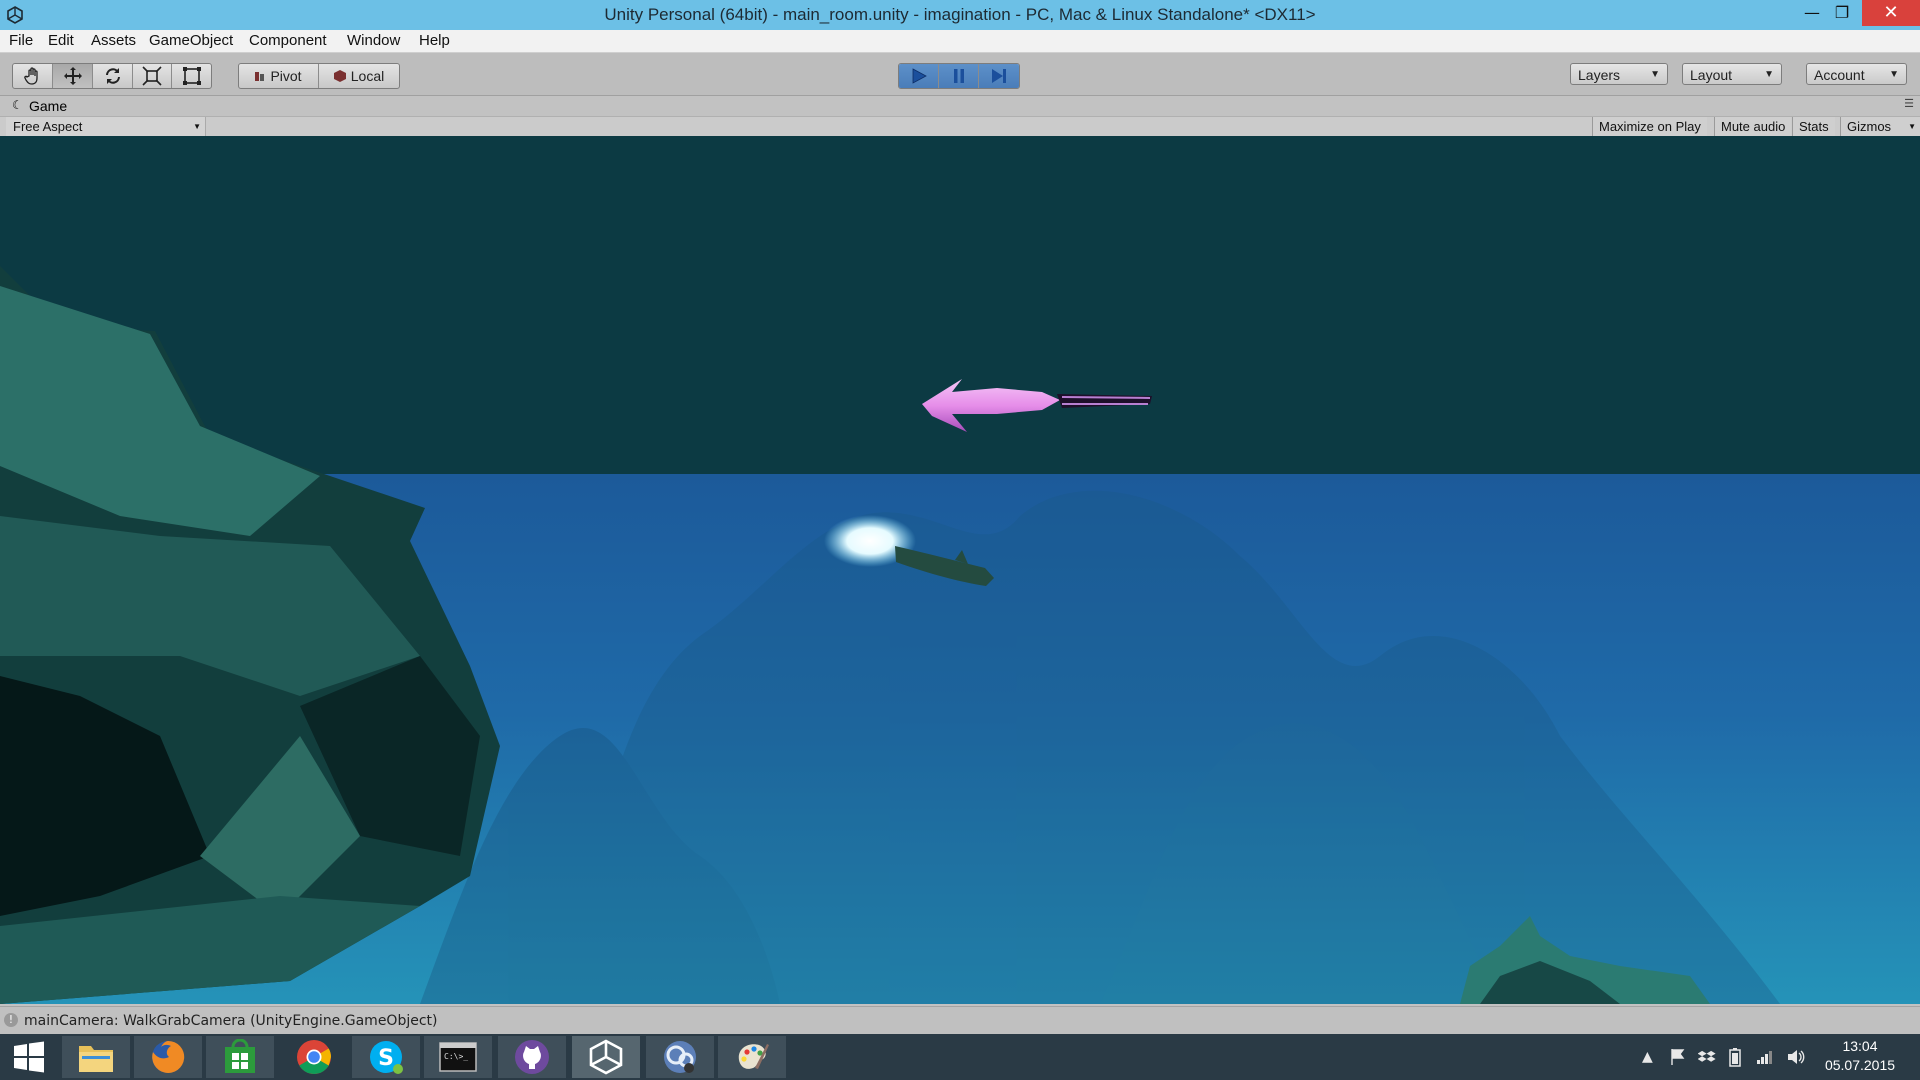 This screenshot has width=1920, height=1080. I want to click on menu-help: Help, so click(434, 40).